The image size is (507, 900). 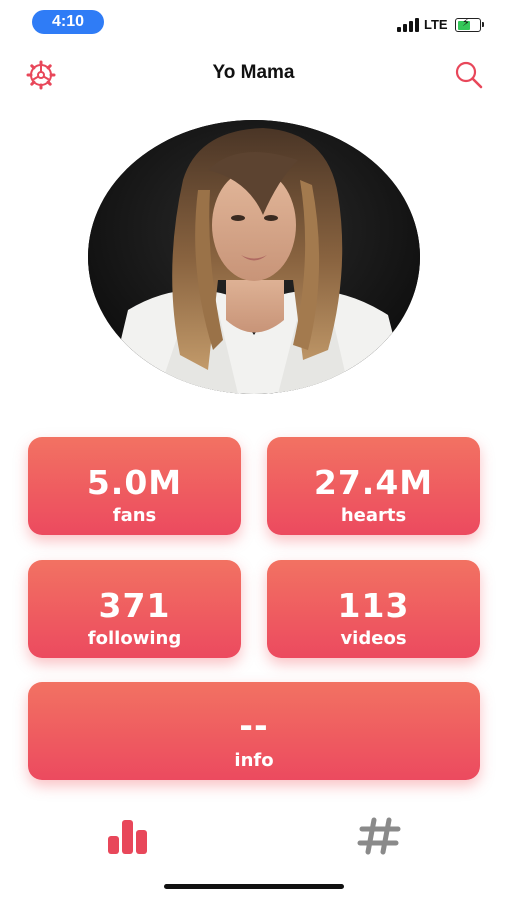 I want to click on info-card: -- info, so click(x=254, y=731).